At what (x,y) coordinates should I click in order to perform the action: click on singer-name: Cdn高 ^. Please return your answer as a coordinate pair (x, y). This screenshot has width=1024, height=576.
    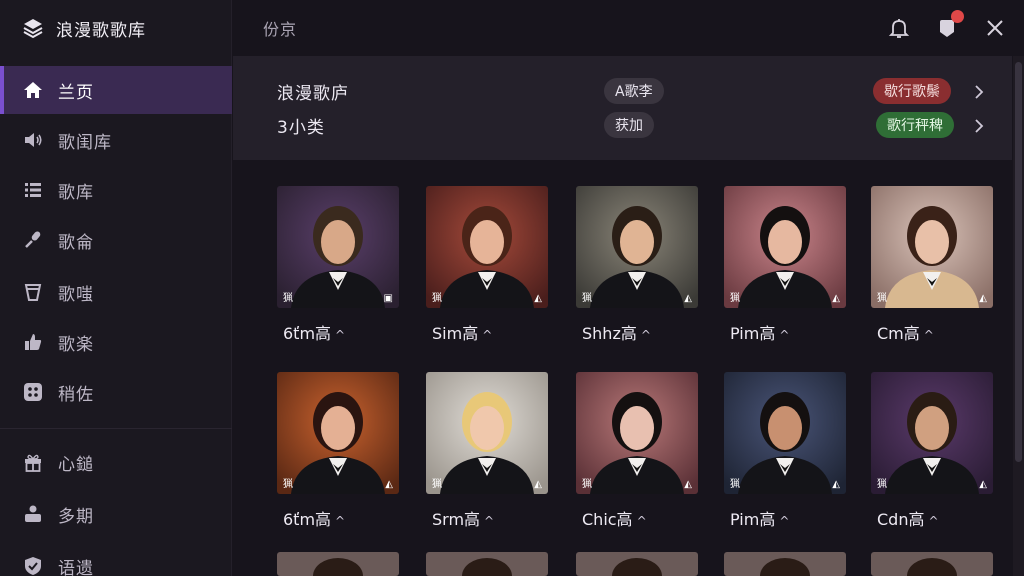
    Looking at the image, I should click on (908, 518).